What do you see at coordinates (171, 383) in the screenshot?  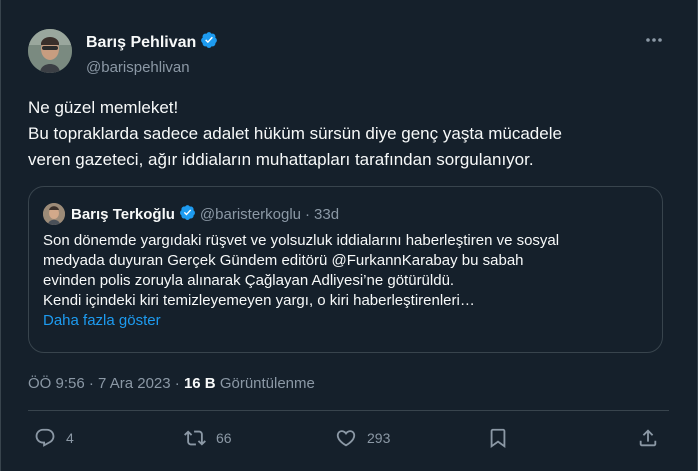 I see `tweet-meta: ÖÖ 9:56 · 7 Ara 2023 · 16 B Görüntülenme` at bounding box center [171, 383].